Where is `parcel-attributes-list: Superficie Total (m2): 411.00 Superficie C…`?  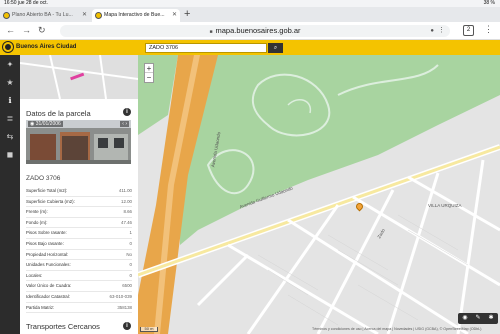 parcel-attributes-list: Superficie Total (m2): 411.00 Superficie C… is located at coordinates (79, 250).